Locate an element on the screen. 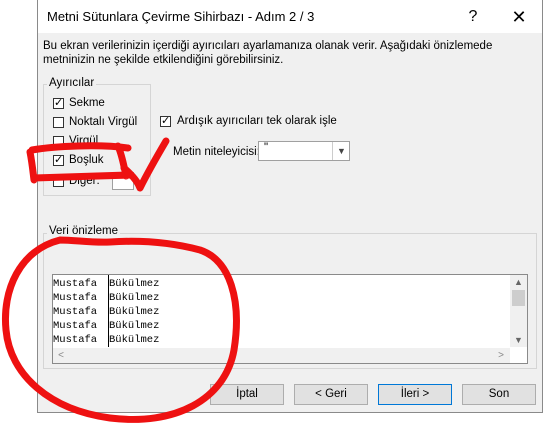 The height and width of the screenshot is (434, 546). annotation-rectangle is located at coordinates (80, 163).